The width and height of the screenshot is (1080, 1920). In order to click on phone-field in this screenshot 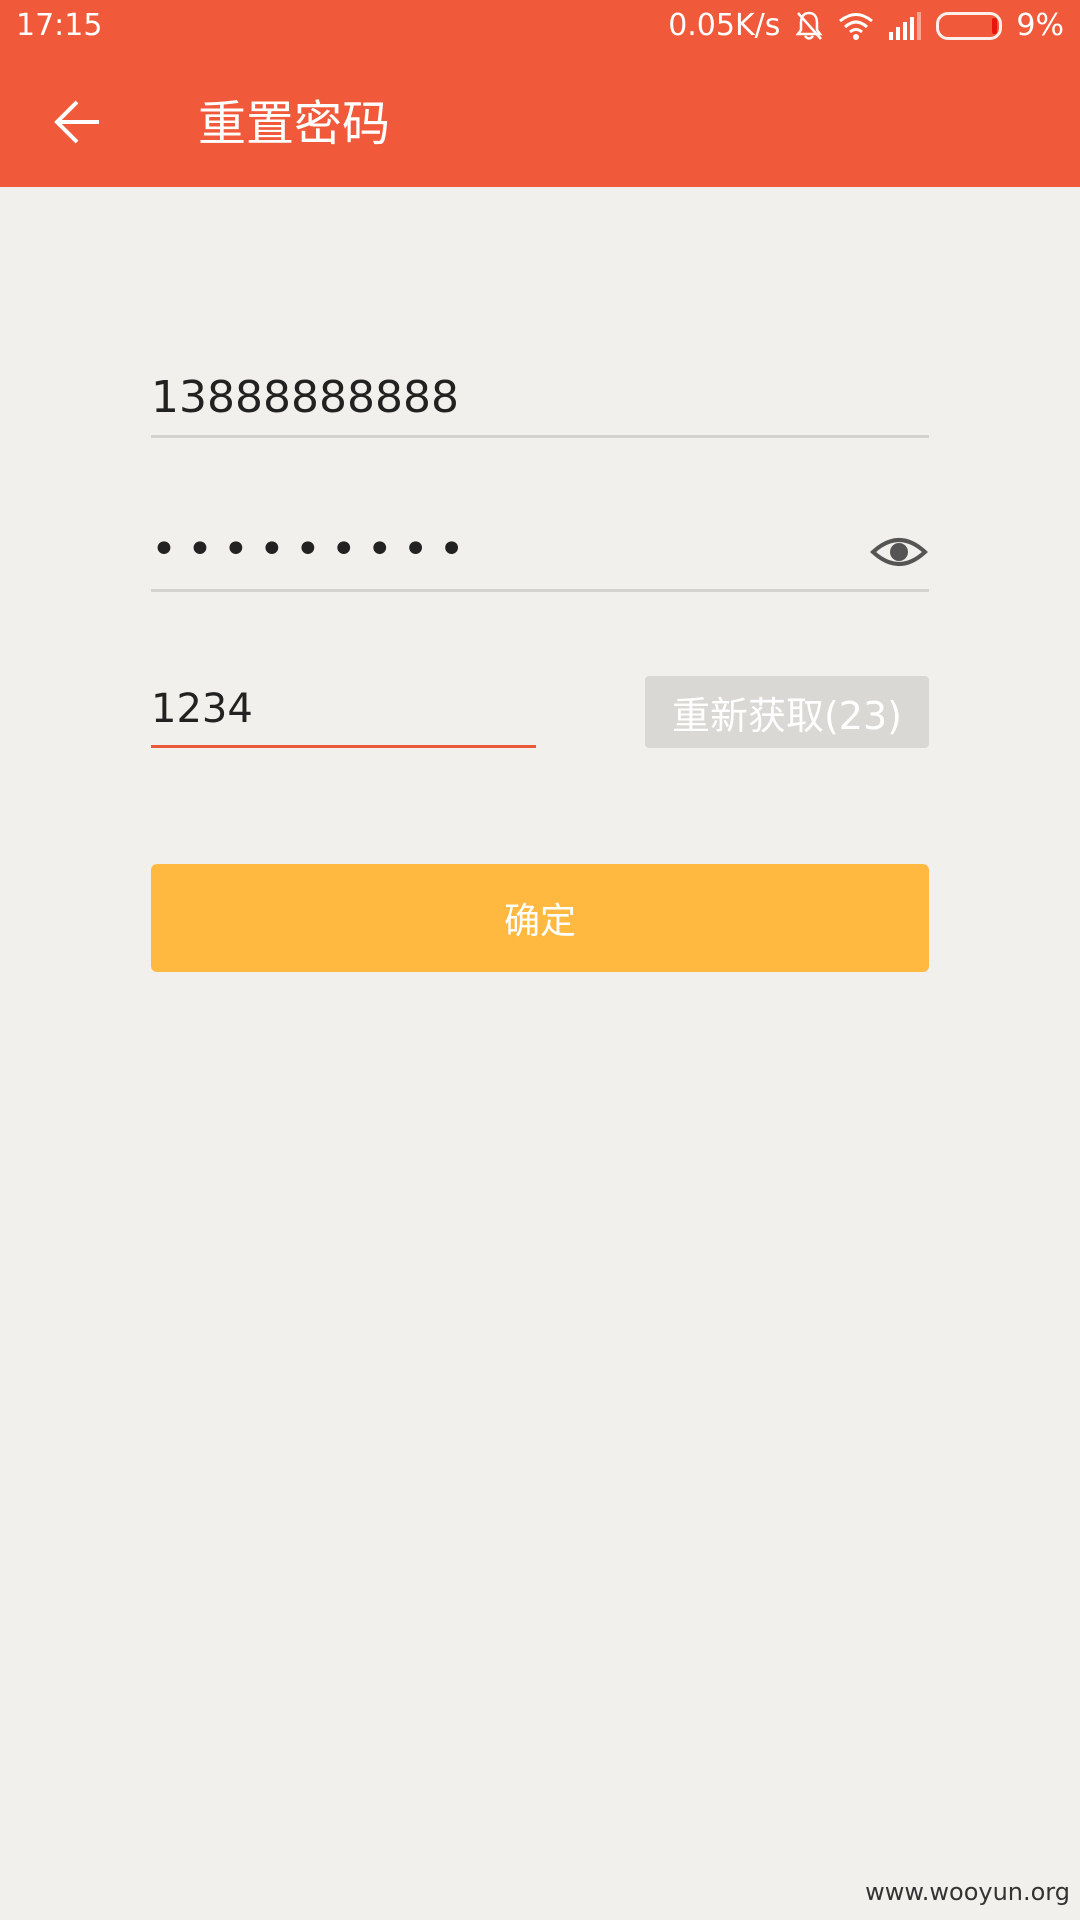, I will do `click(540, 399)`.